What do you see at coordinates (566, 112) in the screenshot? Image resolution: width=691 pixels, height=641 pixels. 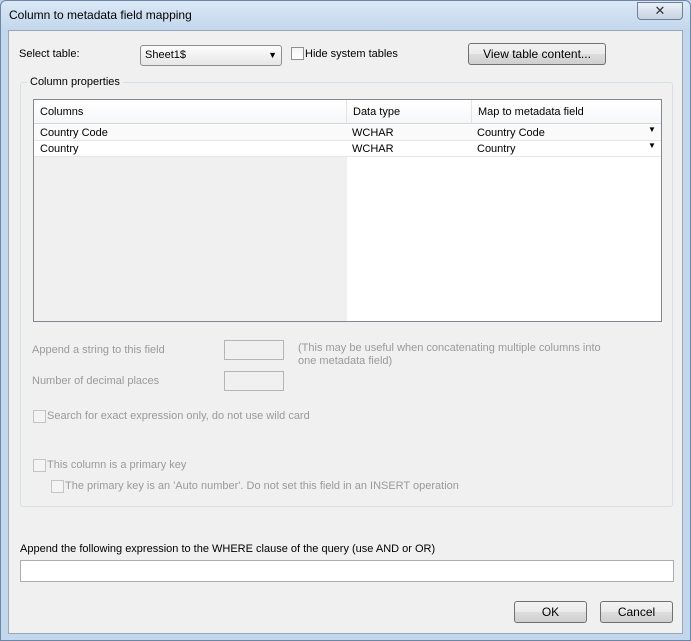 I see `column-header-map-to-field: Map to metadata field` at bounding box center [566, 112].